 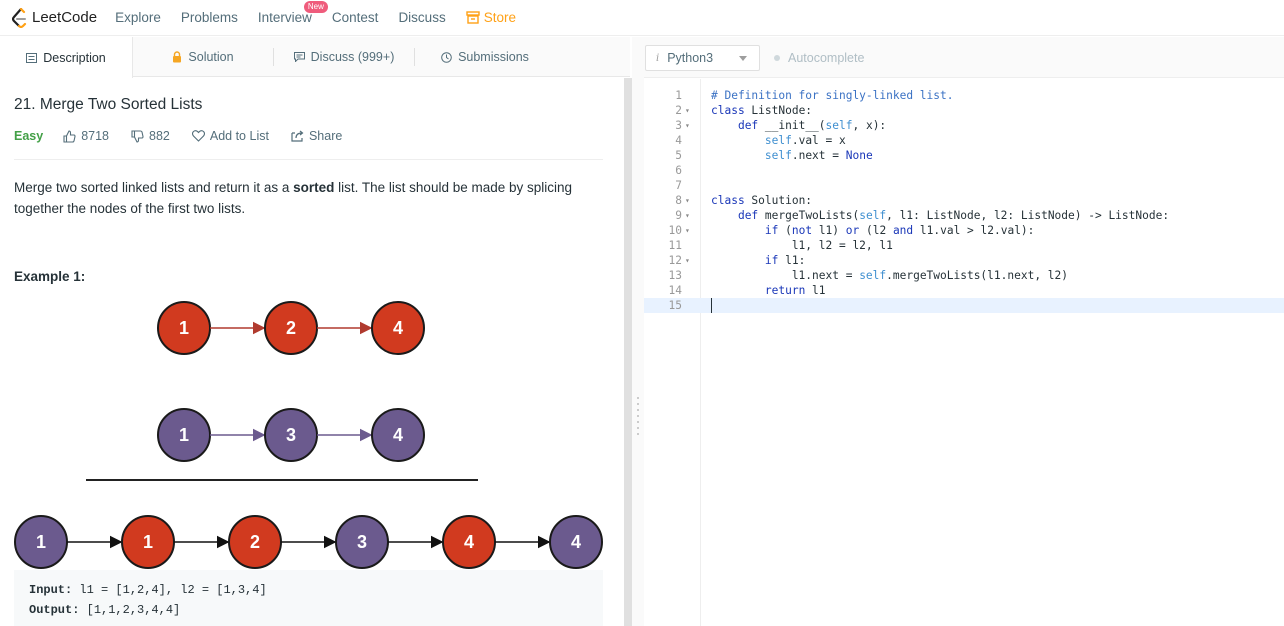 I want to click on chat-icon, so click(x=299, y=57).